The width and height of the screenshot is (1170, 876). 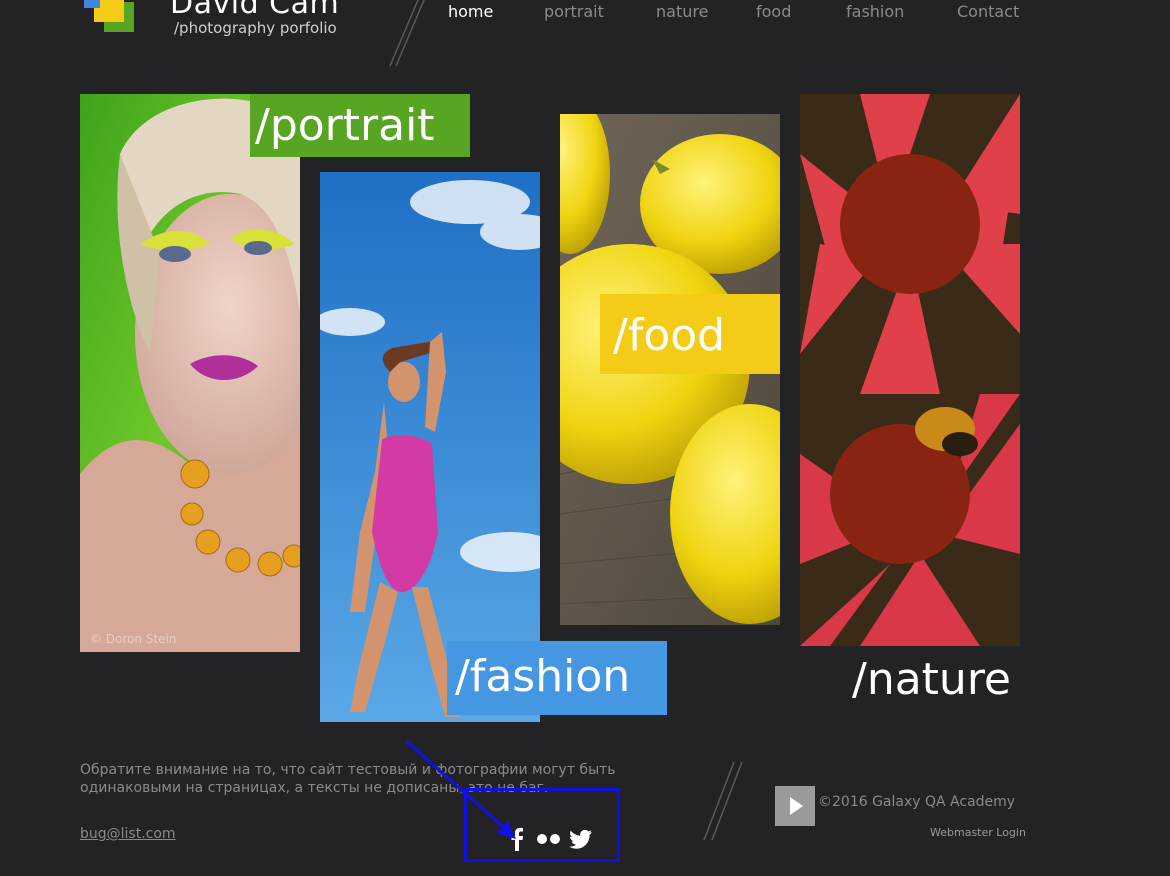 I want to click on fashion-photo, so click(x=430, y=447).